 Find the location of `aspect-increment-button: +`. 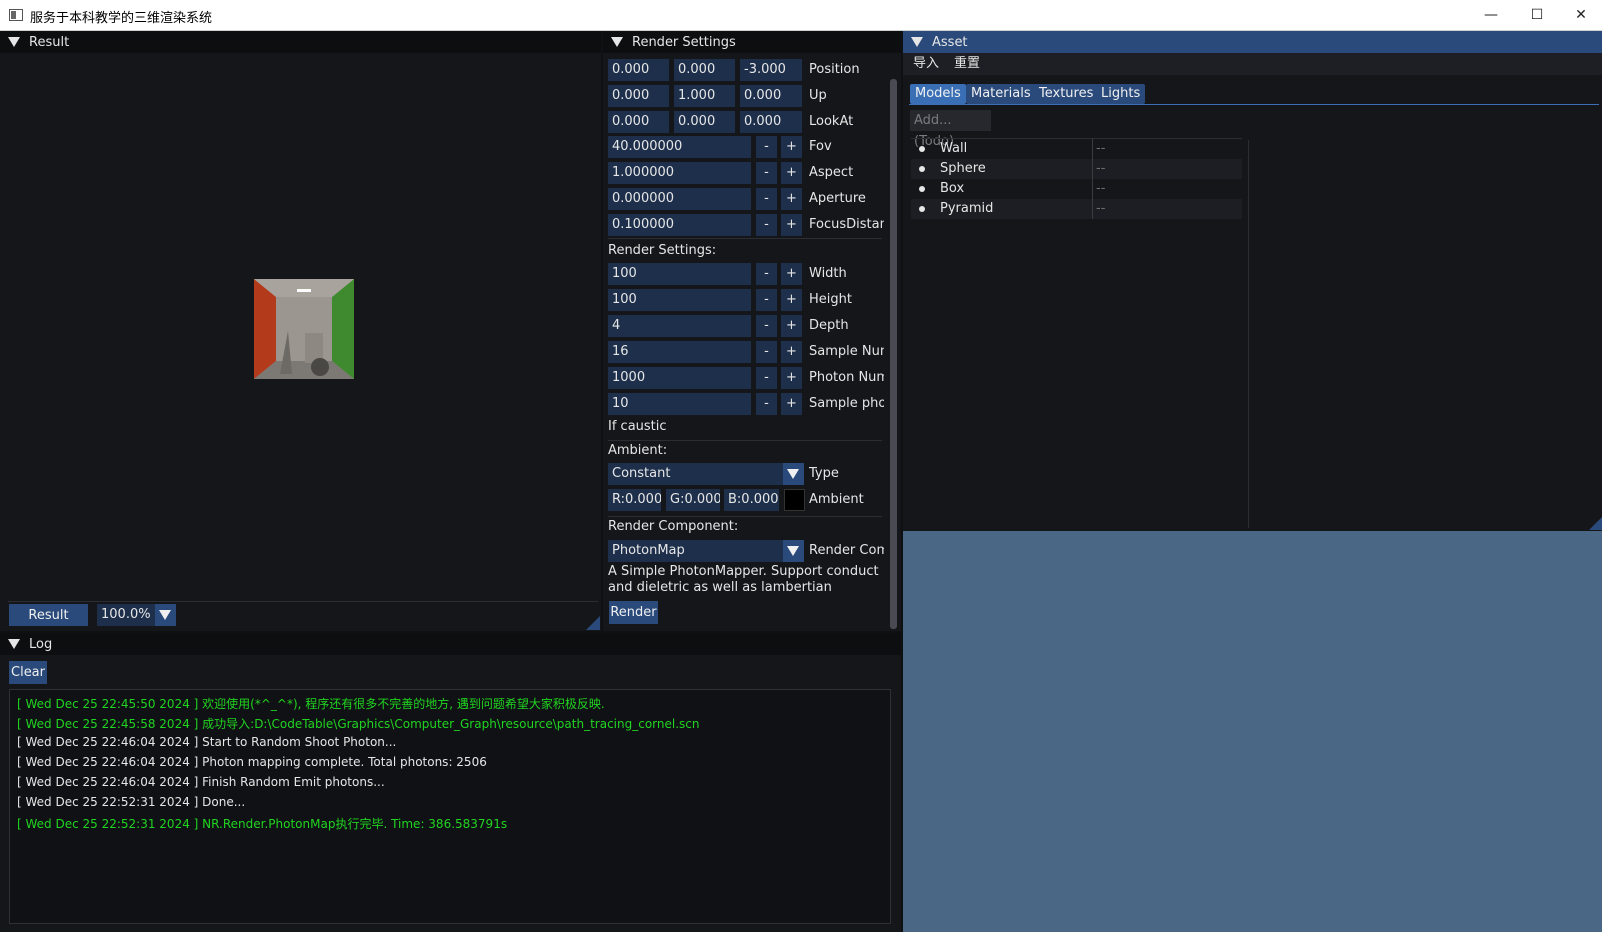

aspect-increment-button: + is located at coordinates (791, 173).